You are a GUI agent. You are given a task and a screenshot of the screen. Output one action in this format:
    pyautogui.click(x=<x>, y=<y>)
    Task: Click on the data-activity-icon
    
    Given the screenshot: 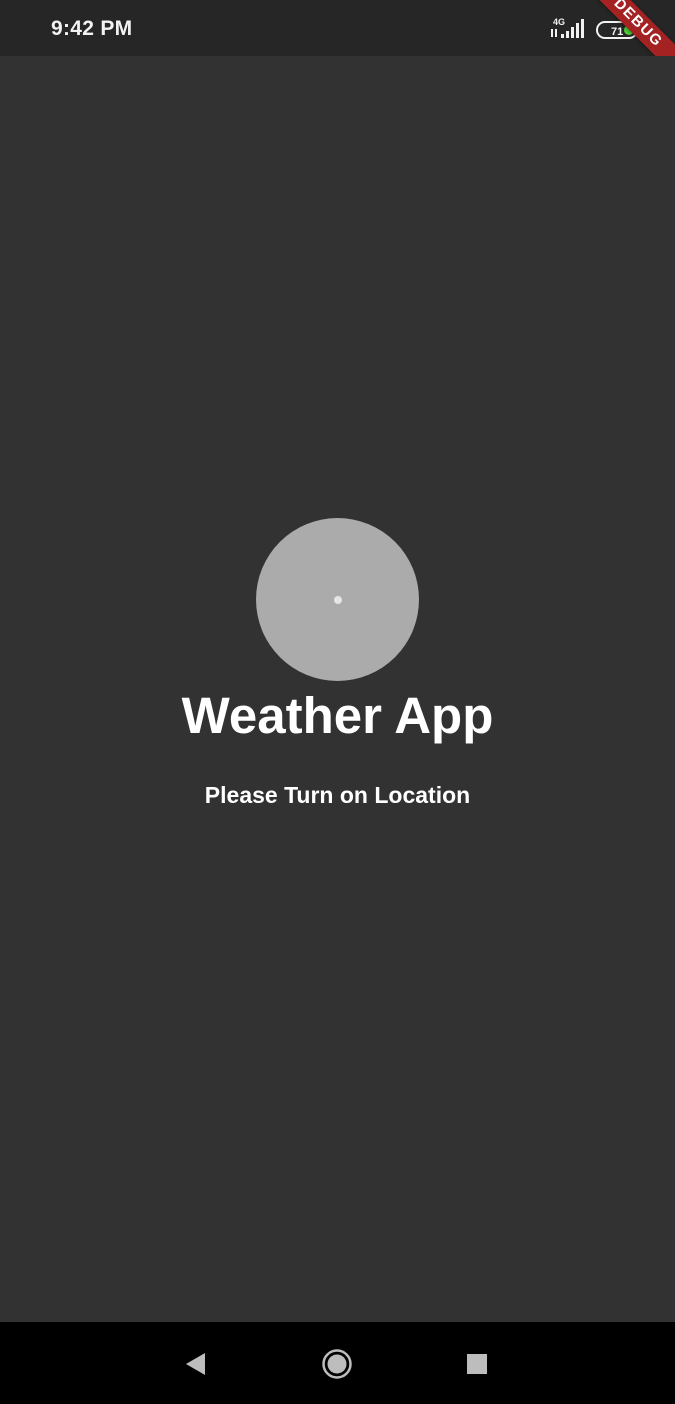 What is the action you would take?
    pyautogui.click(x=554, y=33)
    